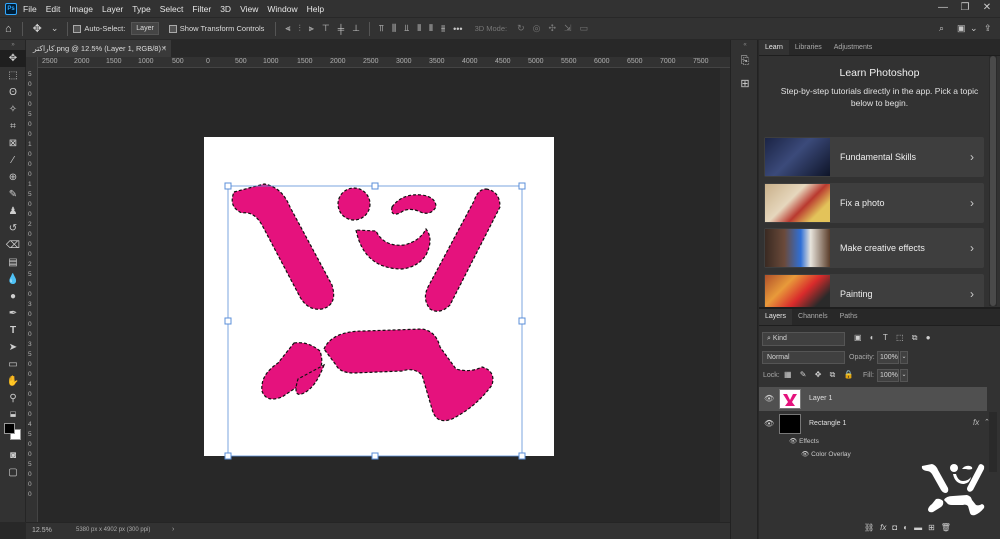 This screenshot has height=539, width=1000. I want to click on new-layer-icon: ⊞, so click(931, 527).